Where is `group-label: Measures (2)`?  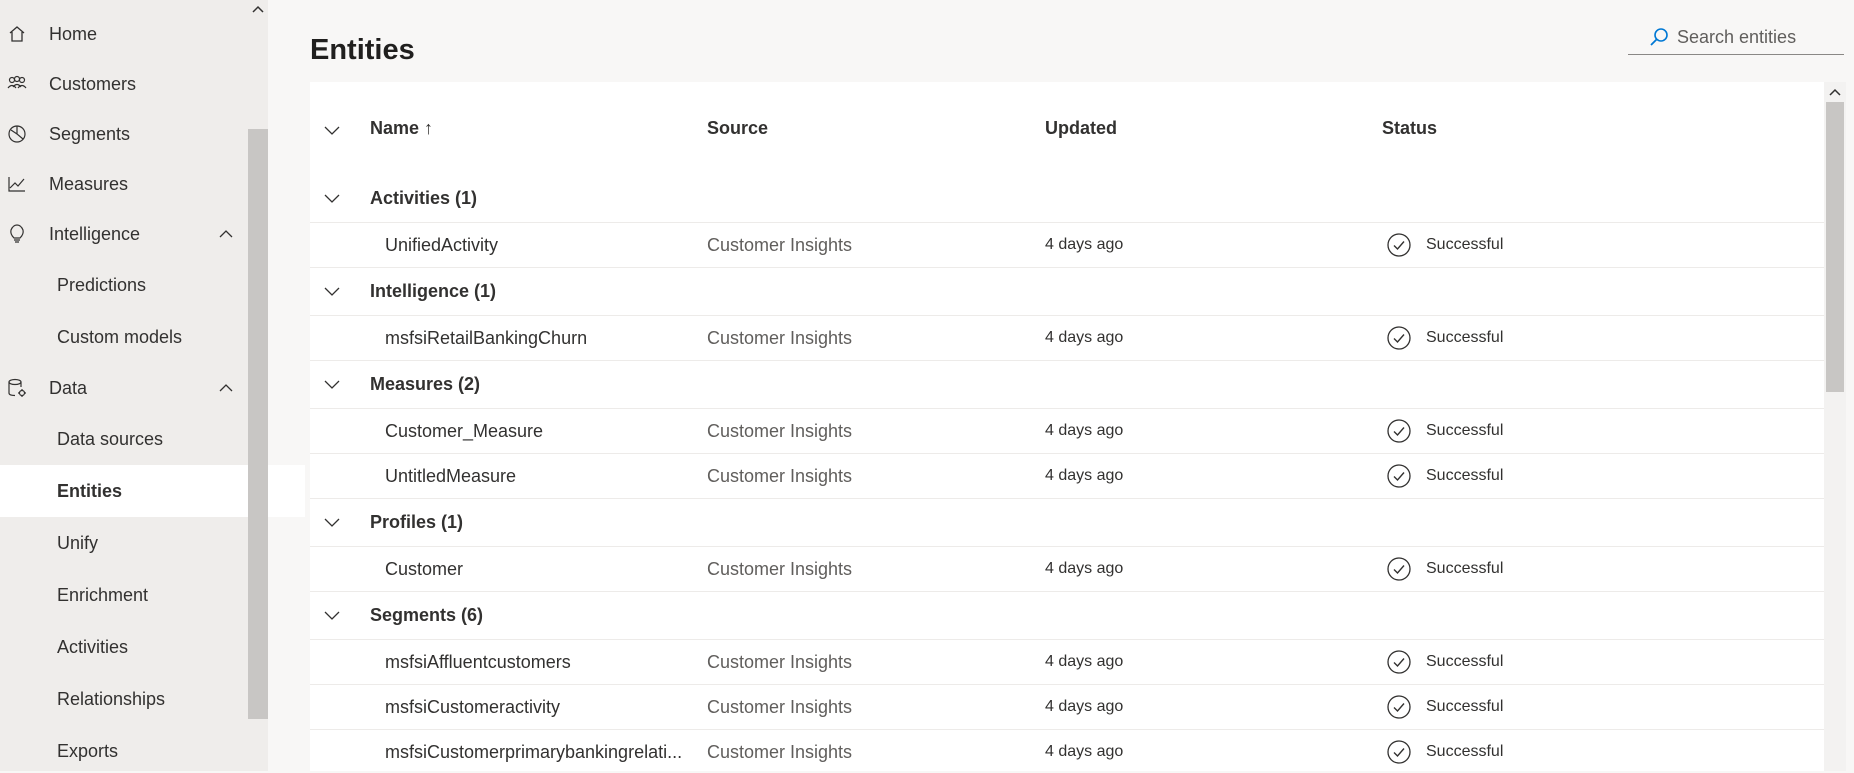 group-label: Measures (2) is located at coordinates (425, 384).